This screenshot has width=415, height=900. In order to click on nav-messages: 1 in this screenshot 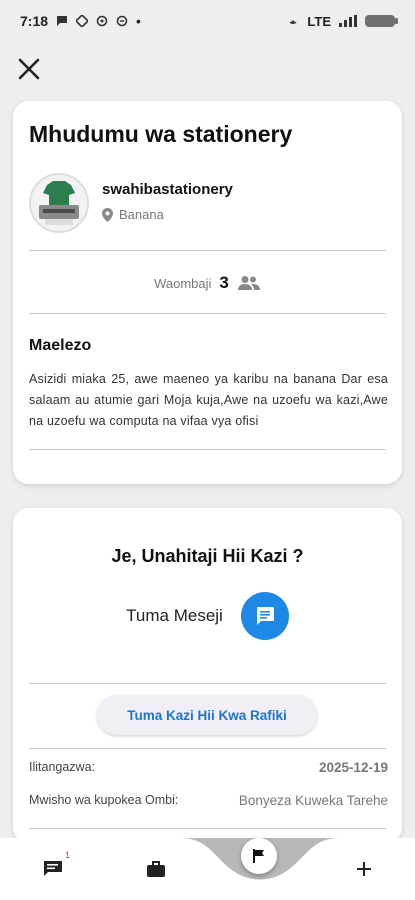, I will do `click(54, 867)`.